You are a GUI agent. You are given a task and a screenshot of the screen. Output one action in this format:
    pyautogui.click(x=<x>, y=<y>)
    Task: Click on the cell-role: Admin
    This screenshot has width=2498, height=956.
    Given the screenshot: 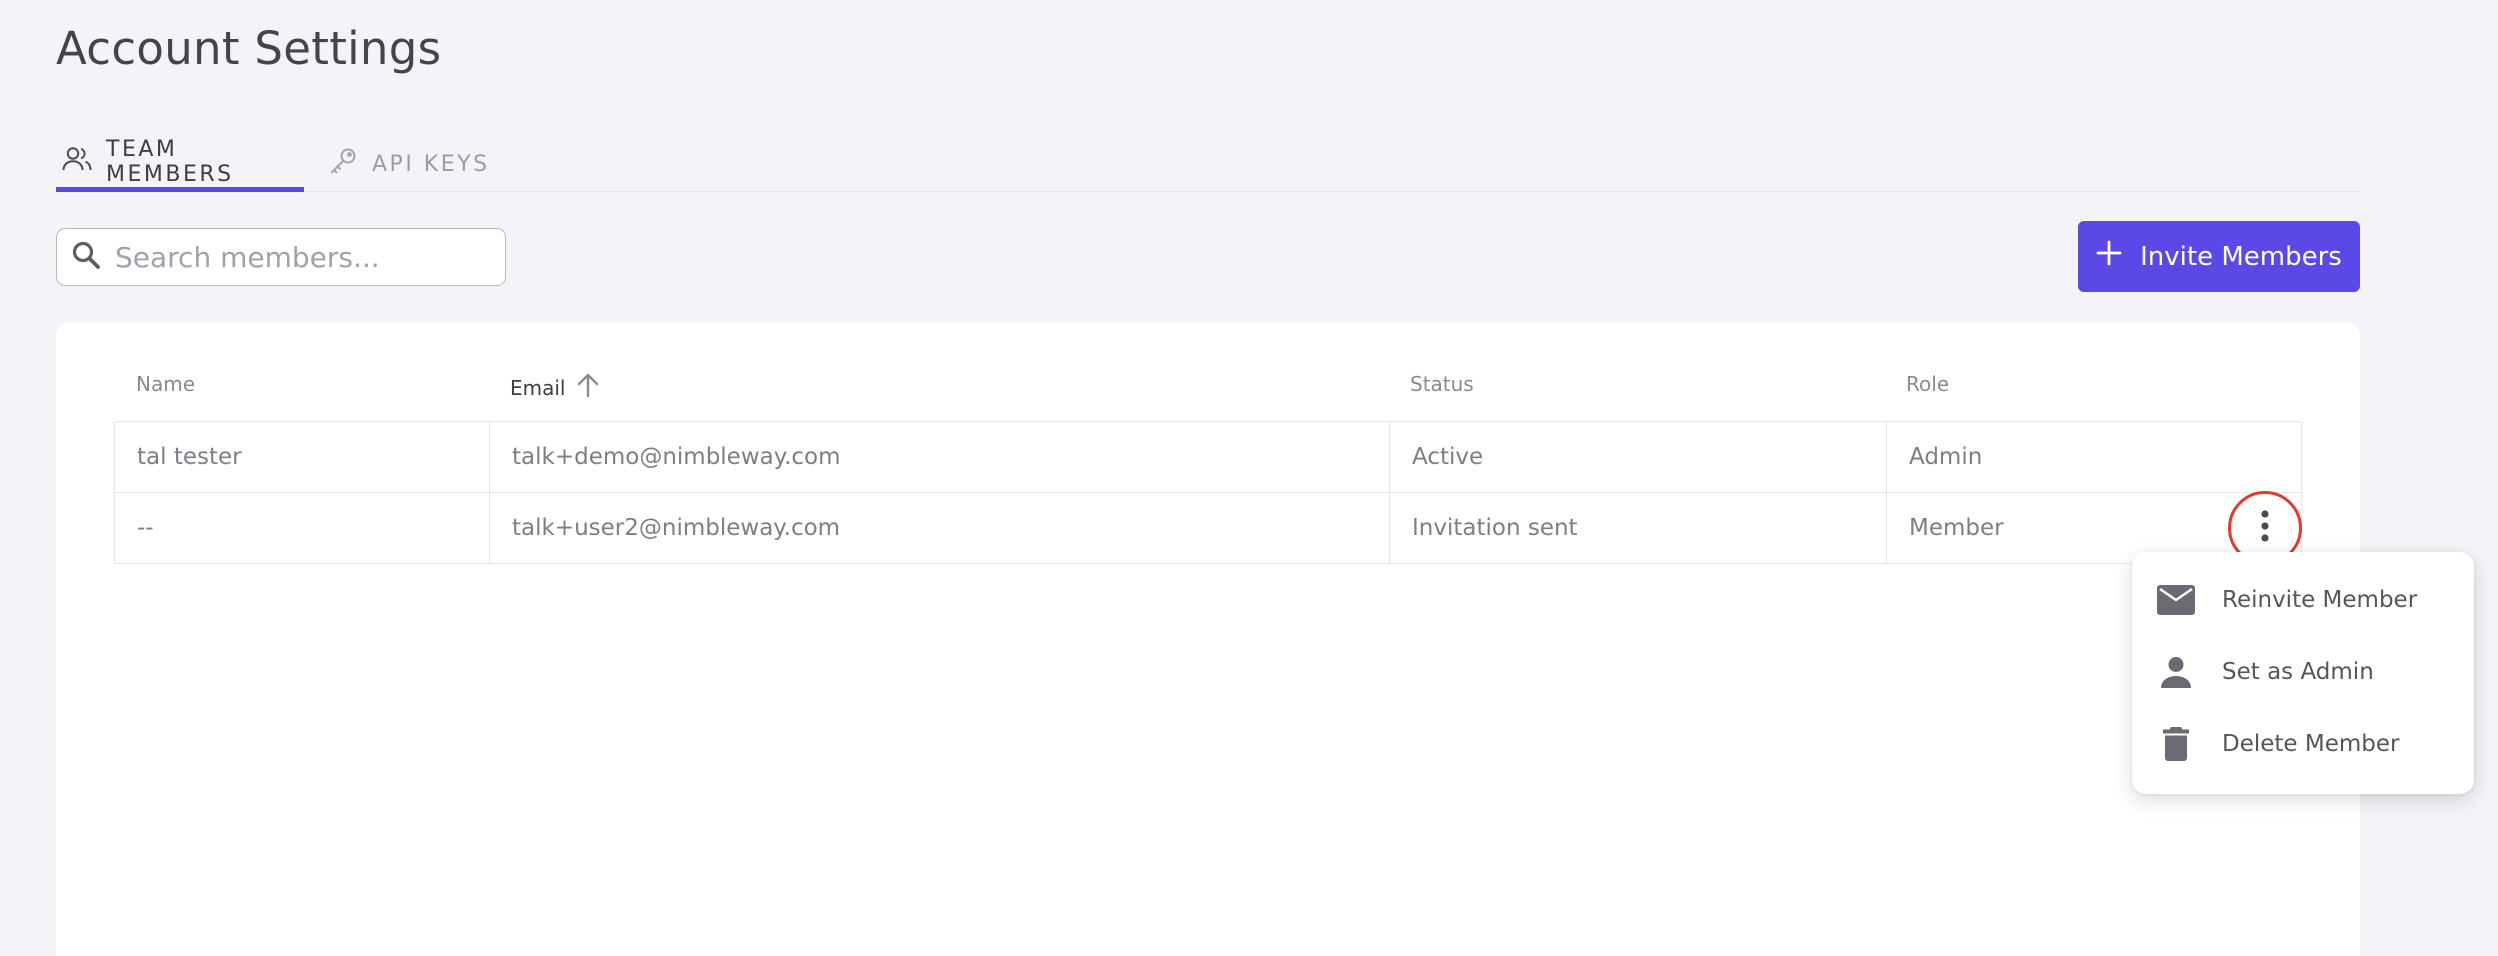 What is the action you would take?
    pyautogui.click(x=2093, y=457)
    